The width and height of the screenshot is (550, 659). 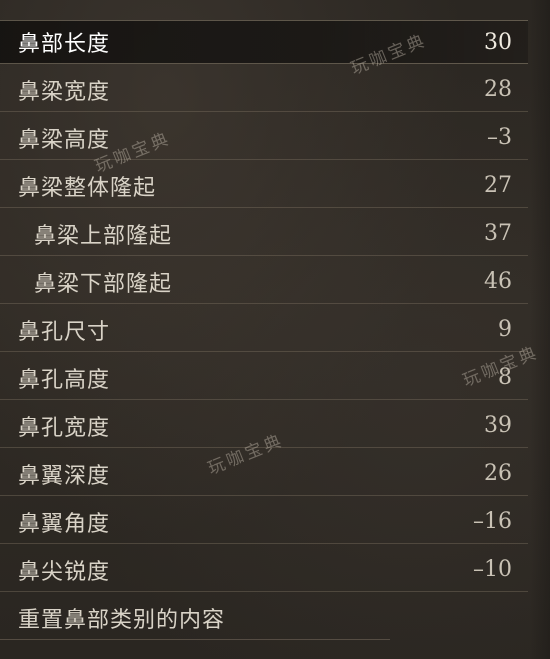 What do you see at coordinates (64, 380) in the screenshot?
I see `setting-label: 鼻孔高度` at bounding box center [64, 380].